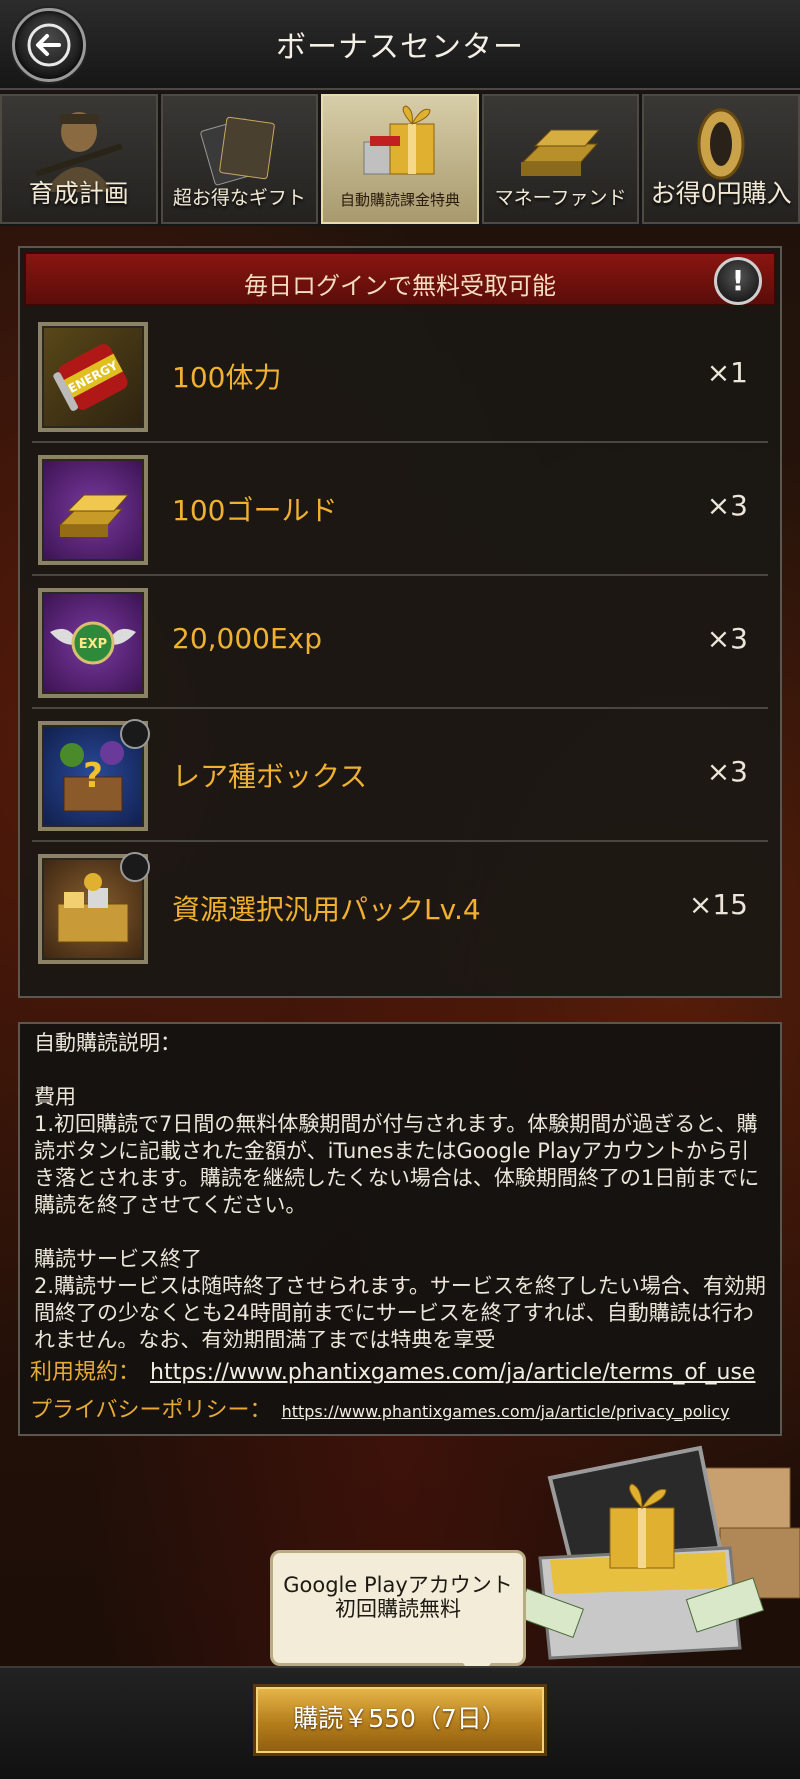 This screenshot has width=800, height=1779. What do you see at coordinates (93, 377) in the screenshot?
I see `energy-can-icon: ENERGY` at bounding box center [93, 377].